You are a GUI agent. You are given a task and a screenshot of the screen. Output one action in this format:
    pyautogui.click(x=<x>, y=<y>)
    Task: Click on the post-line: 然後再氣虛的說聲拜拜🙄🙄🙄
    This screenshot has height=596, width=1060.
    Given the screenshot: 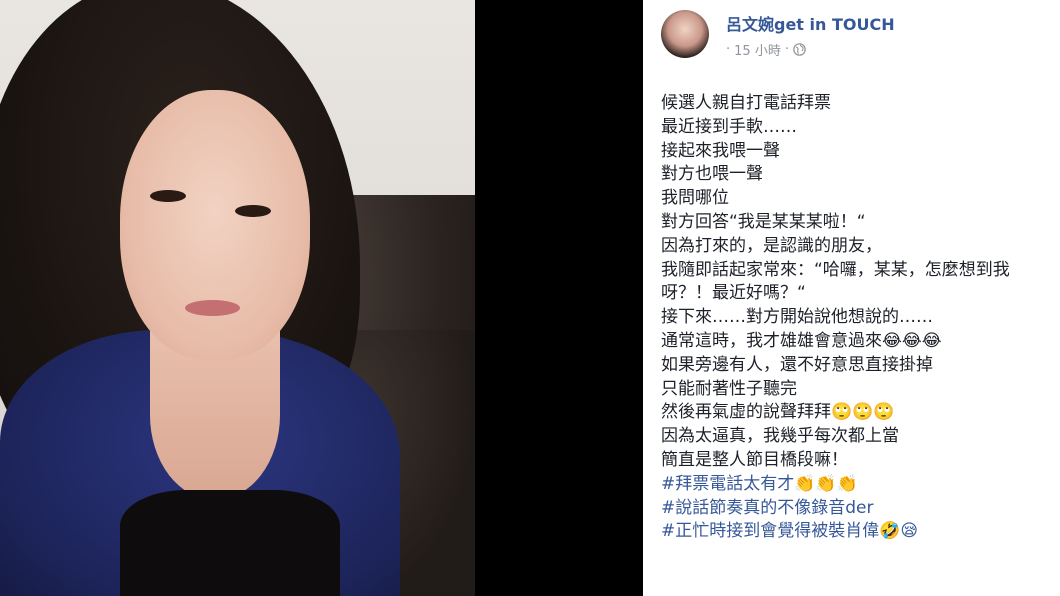 What is the action you would take?
    pyautogui.click(x=778, y=412)
    